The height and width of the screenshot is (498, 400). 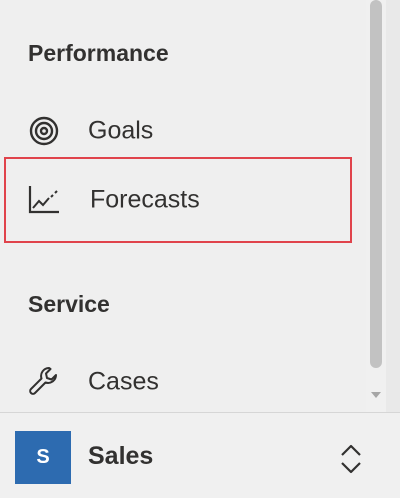 I want to click on sitemap-scrollbar, so click(x=376, y=206).